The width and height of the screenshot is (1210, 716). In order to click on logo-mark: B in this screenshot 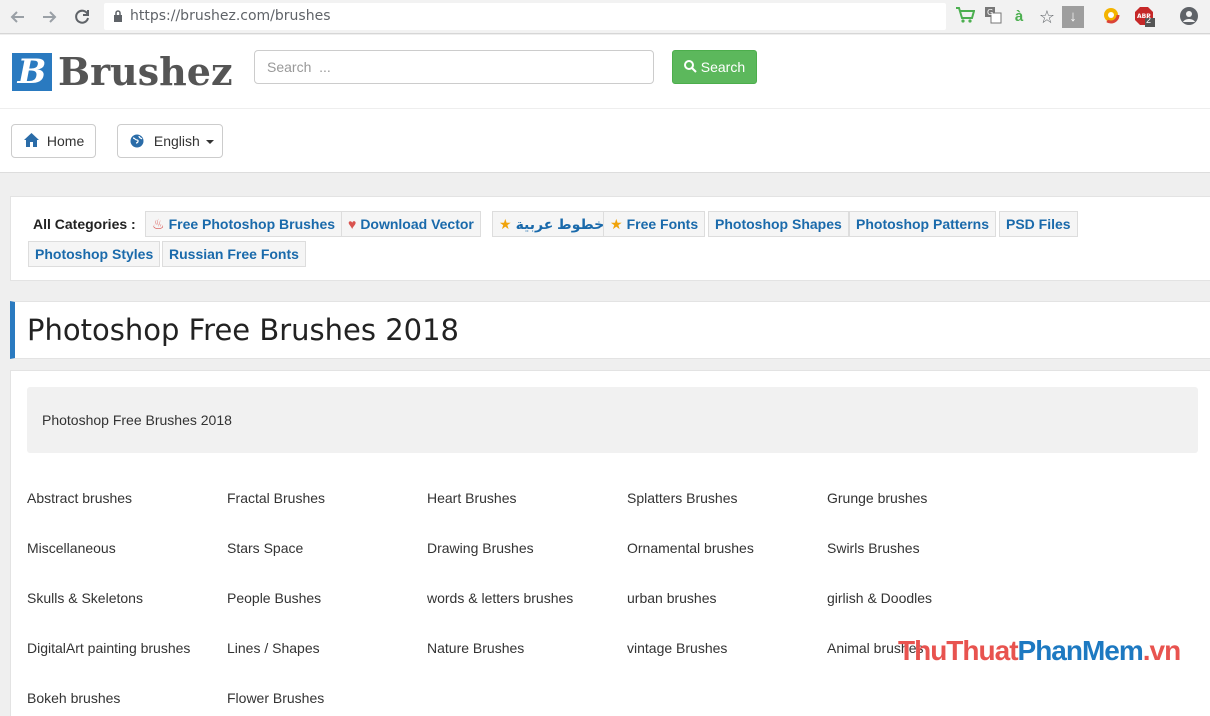, I will do `click(32, 72)`.